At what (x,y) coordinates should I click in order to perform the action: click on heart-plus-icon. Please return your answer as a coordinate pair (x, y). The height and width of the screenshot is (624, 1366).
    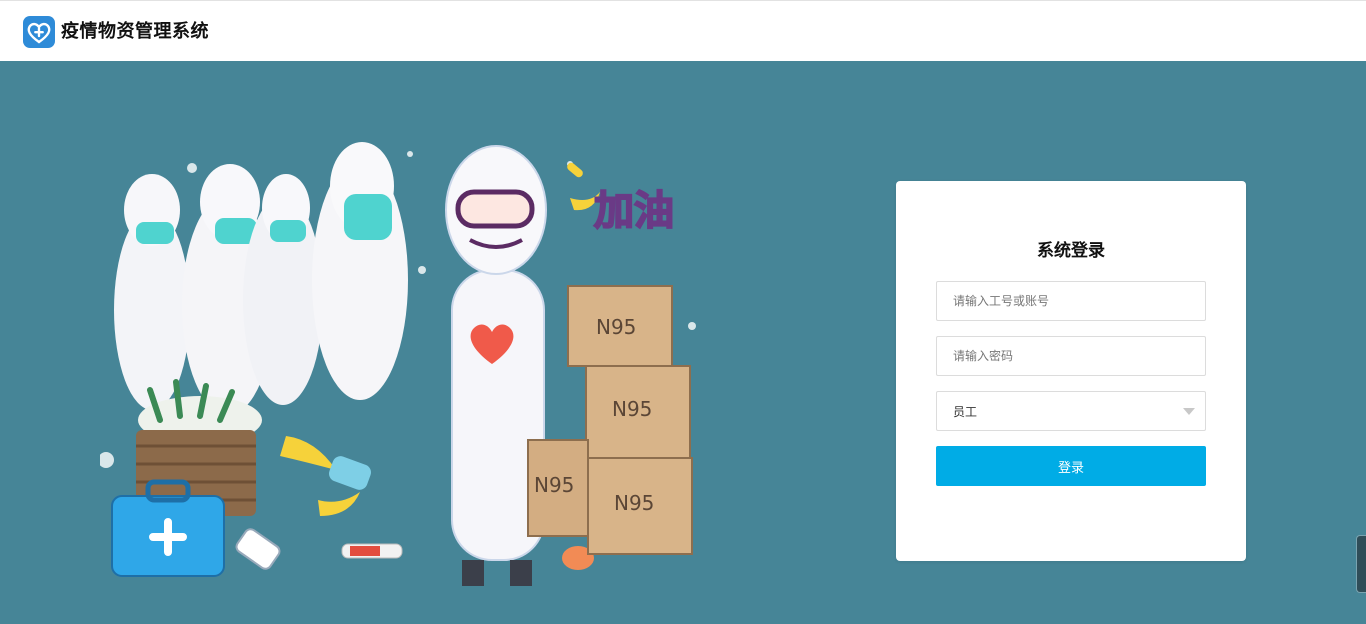
    Looking at the image, I should click on (39, 32).